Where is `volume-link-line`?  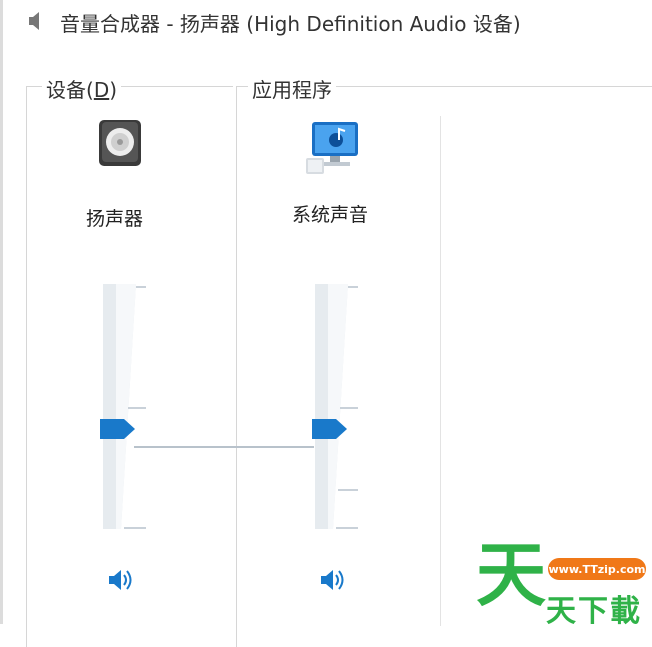
volume-link-line is located at coordinates (224, 447).